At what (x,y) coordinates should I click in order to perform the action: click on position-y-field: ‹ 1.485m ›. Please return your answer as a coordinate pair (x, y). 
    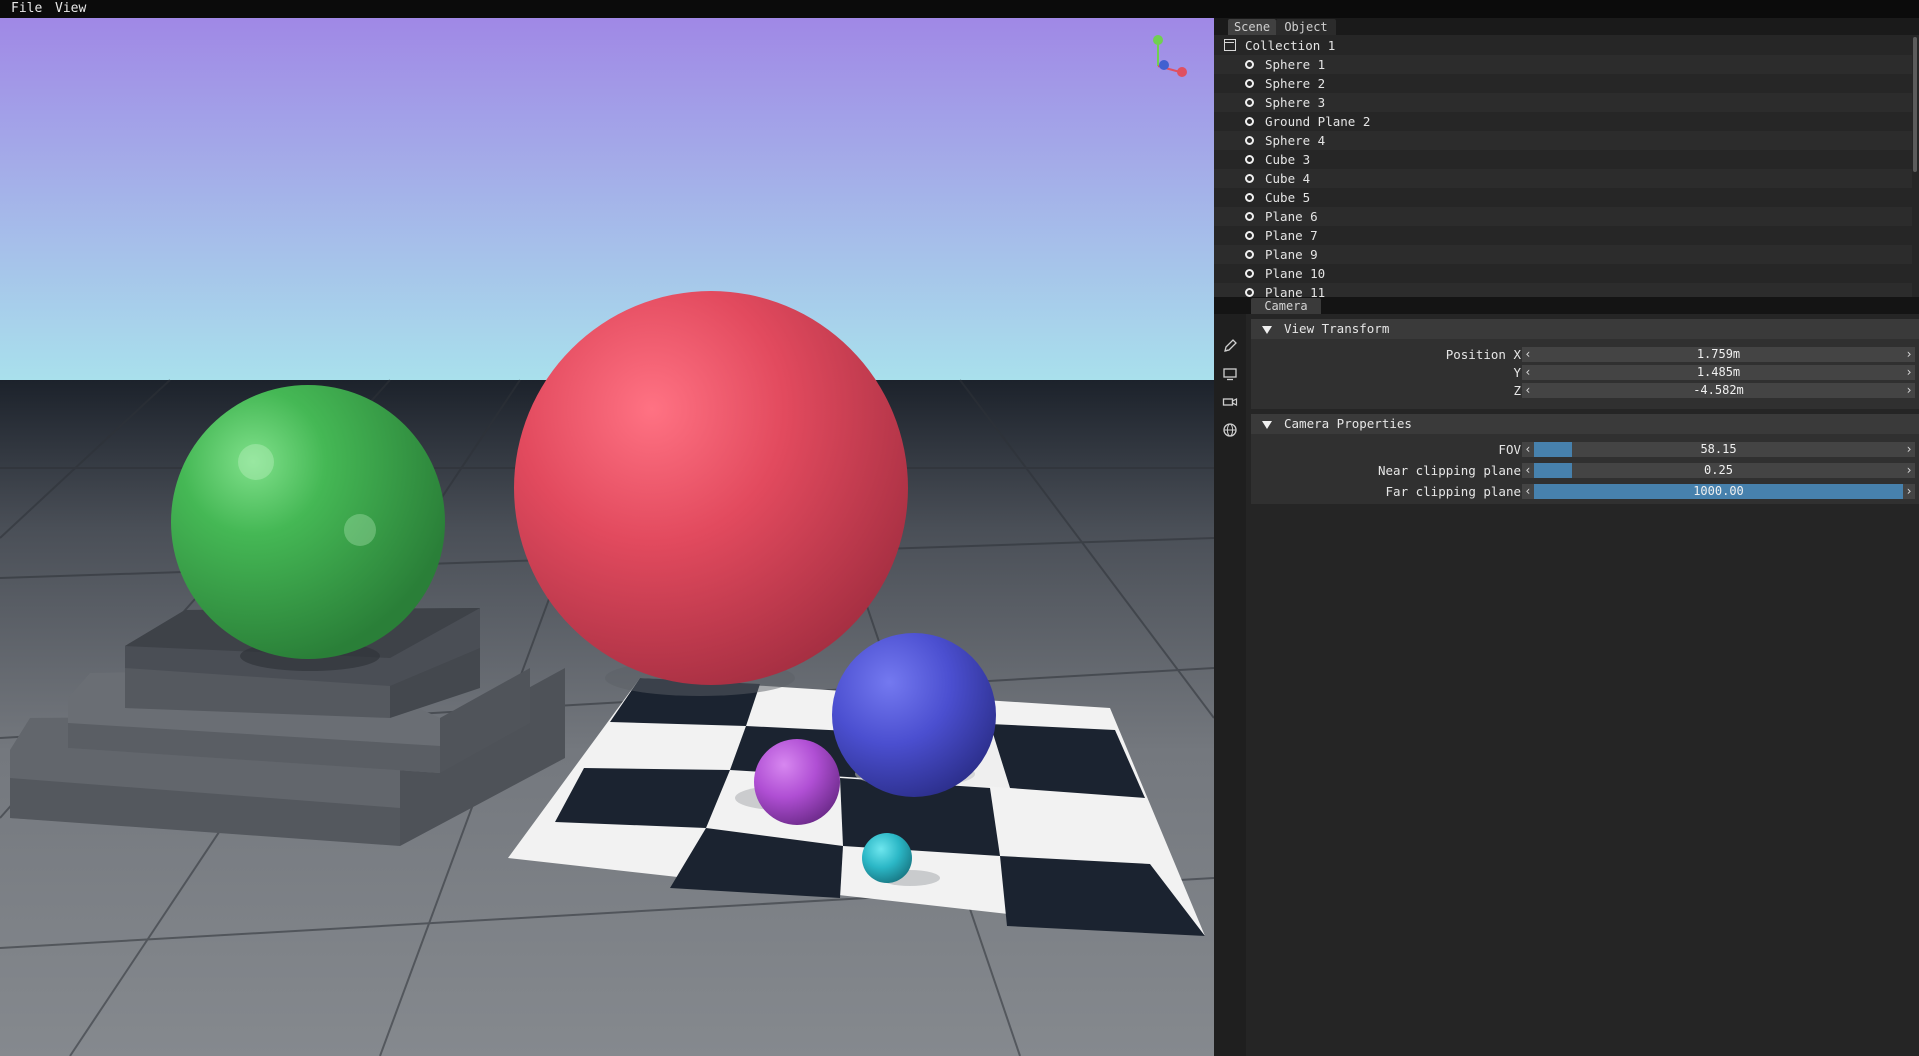
    Looking at the image, I should click on (1718, 372).